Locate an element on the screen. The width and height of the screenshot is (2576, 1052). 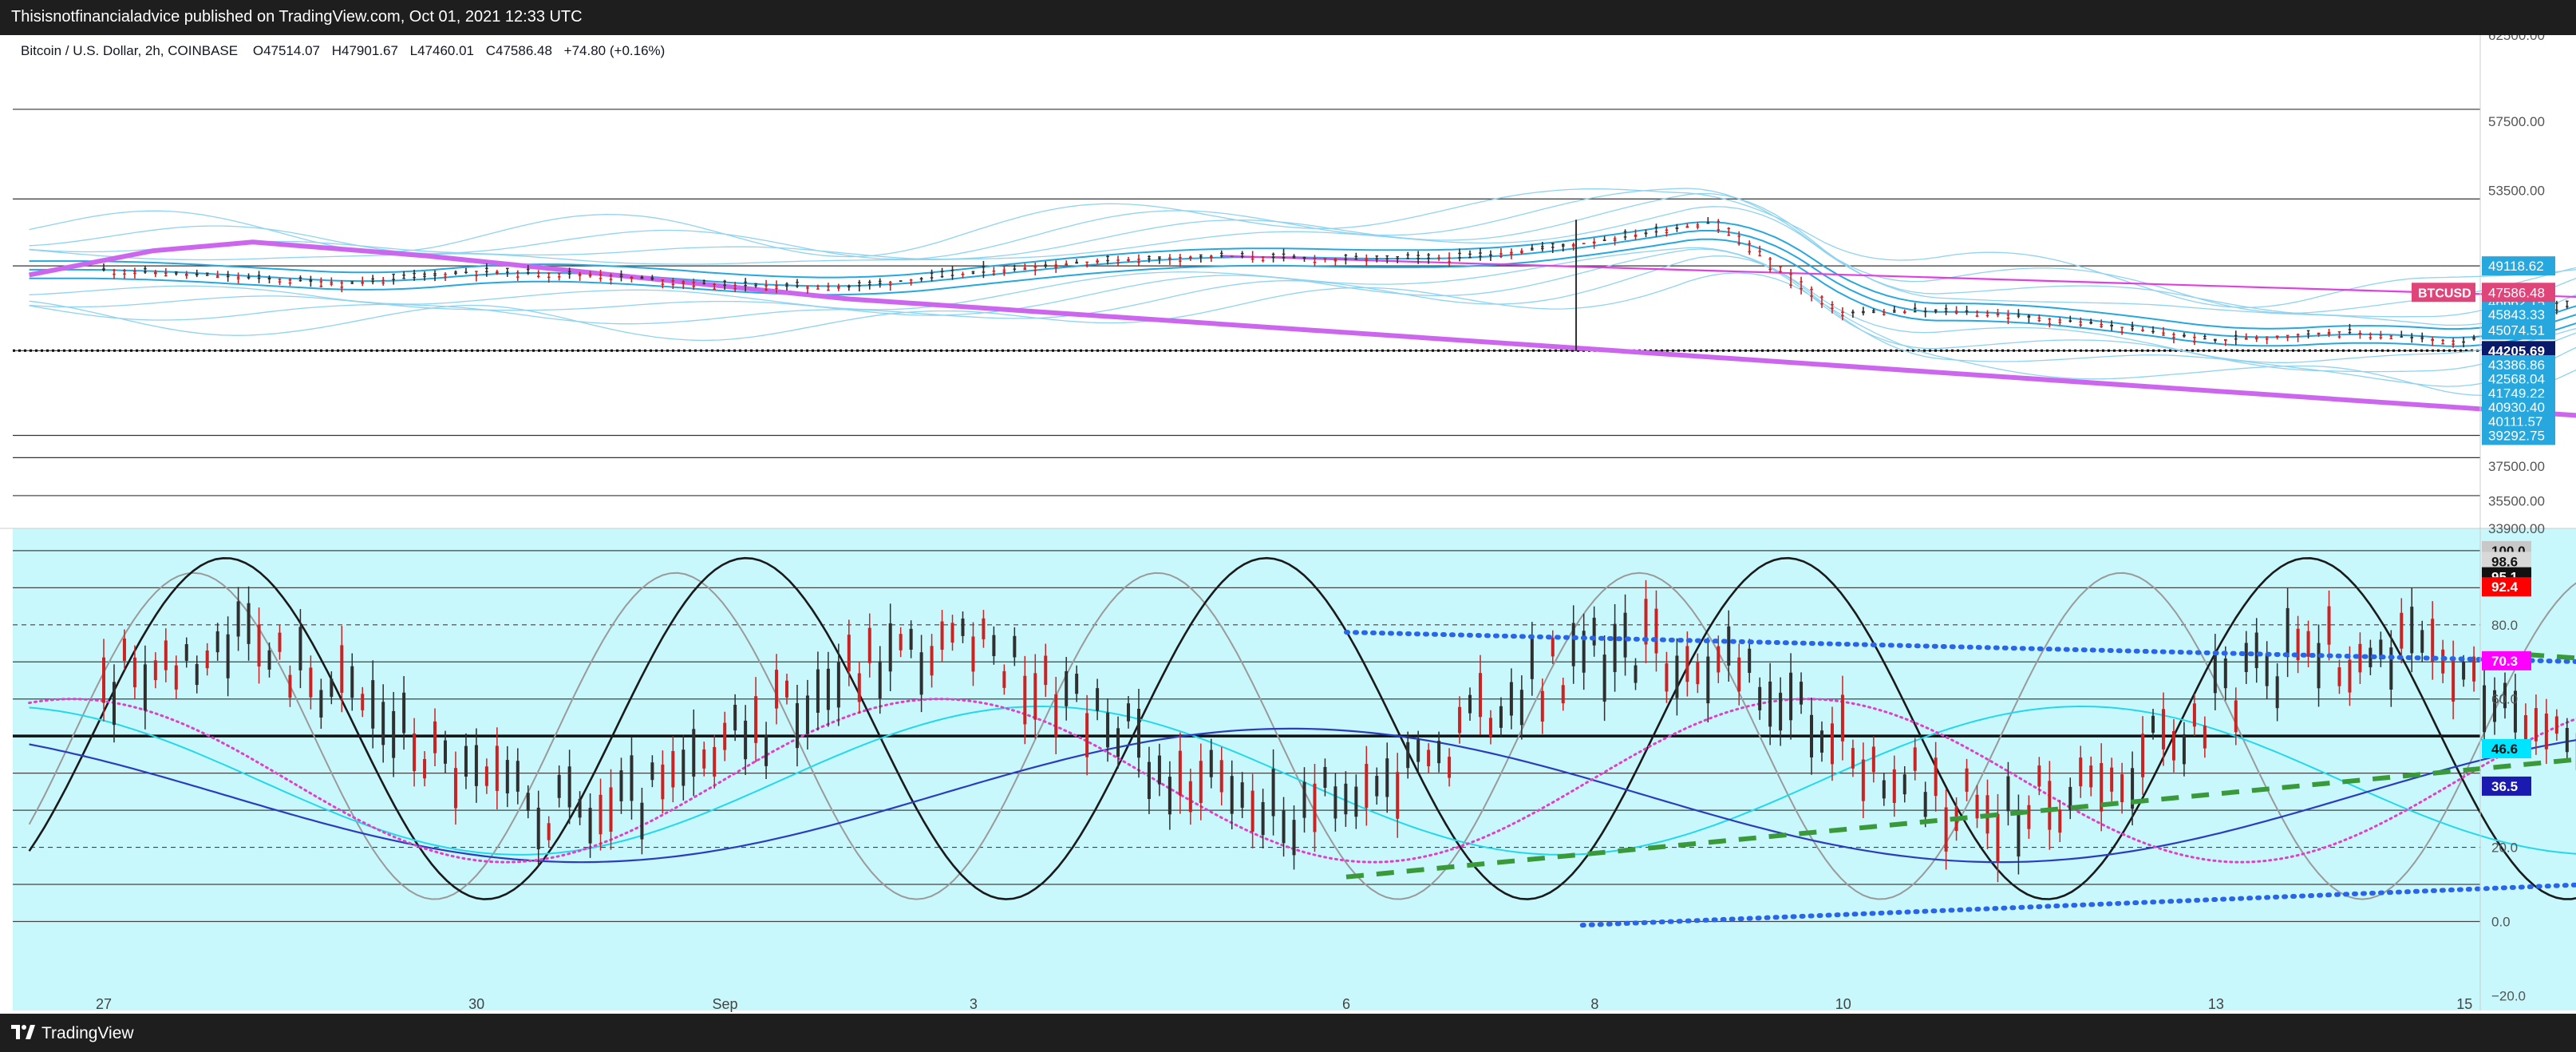
tradingview-logo-icon is located at coordinates (23, 1032).